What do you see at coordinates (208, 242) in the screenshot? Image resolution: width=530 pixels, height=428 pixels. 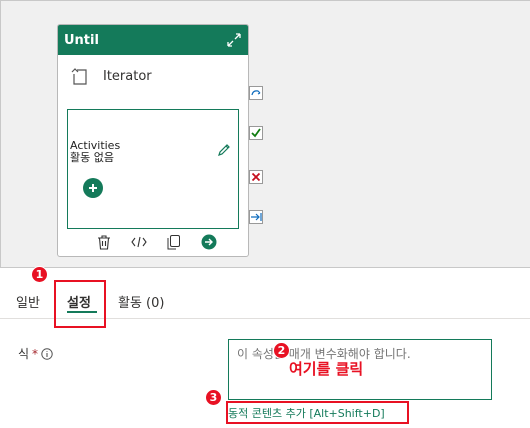 I see `go-arrow-icon` at bounding box center [208, 242].